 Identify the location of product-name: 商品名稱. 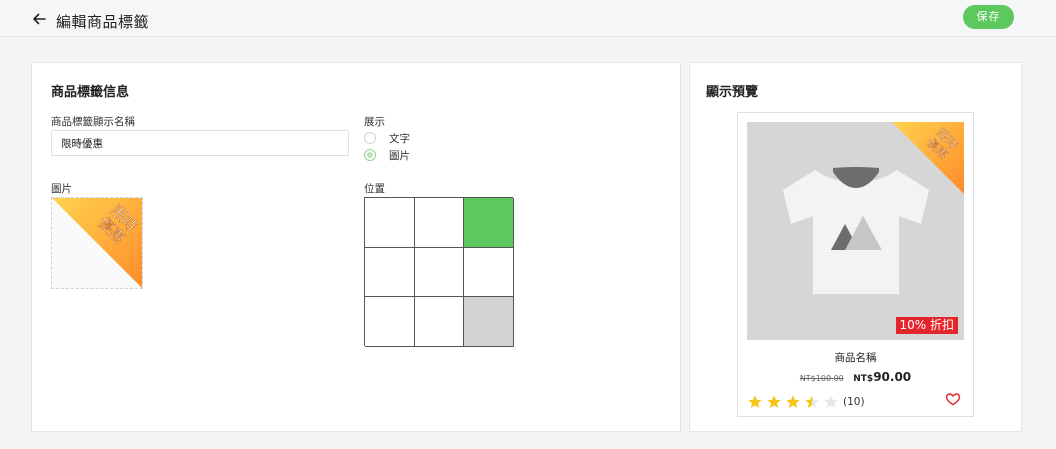
(855, 358).